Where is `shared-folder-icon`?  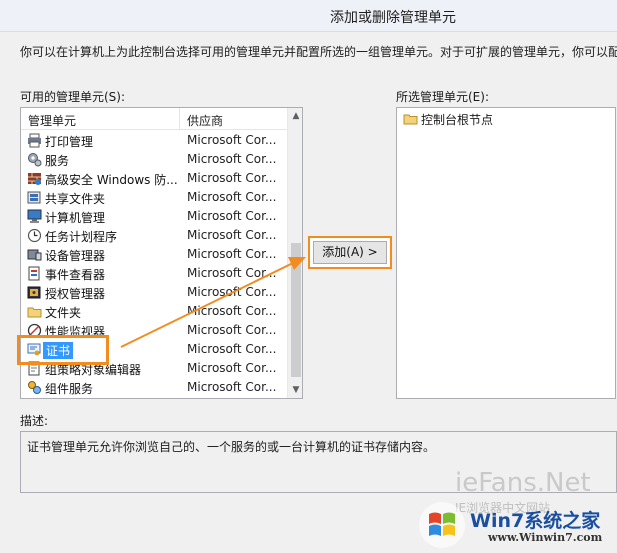 shared-folder-icon is located at coordinates (34, 197).